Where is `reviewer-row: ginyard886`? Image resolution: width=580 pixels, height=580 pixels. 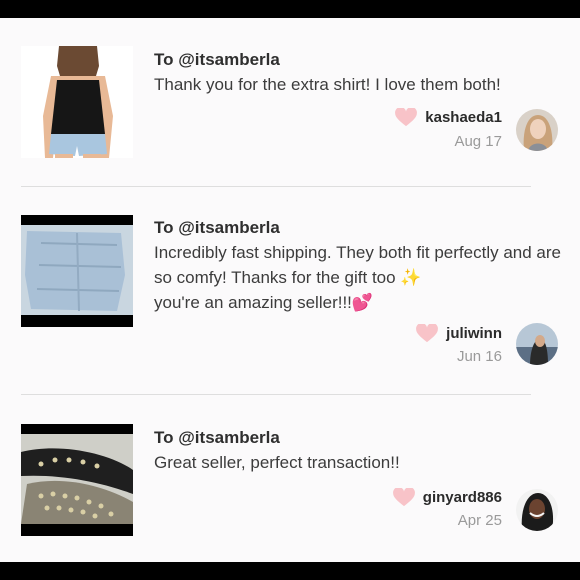
reviewer-row: ginyard886 is located at coordinates (447, 497).